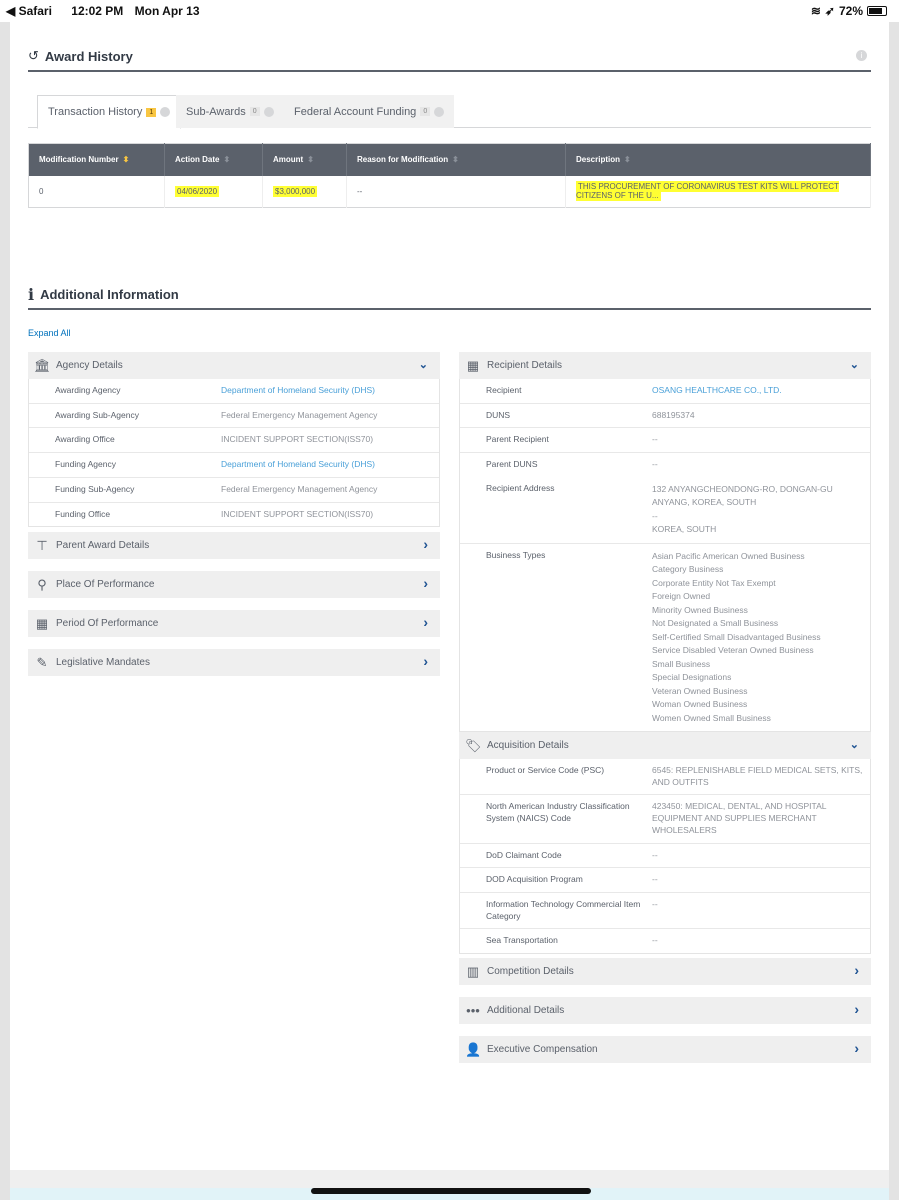 The width and height of the screenshot is (899, 1200). I want to click on business-type-item: Service Disabled Veteran Owned Business, so click(733, 650).